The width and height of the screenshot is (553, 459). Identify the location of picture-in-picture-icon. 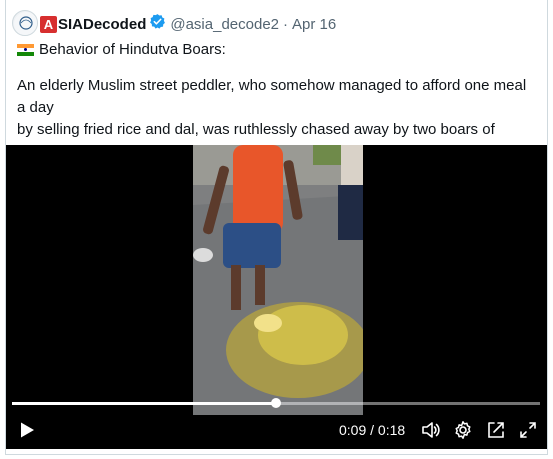
(496, 430).